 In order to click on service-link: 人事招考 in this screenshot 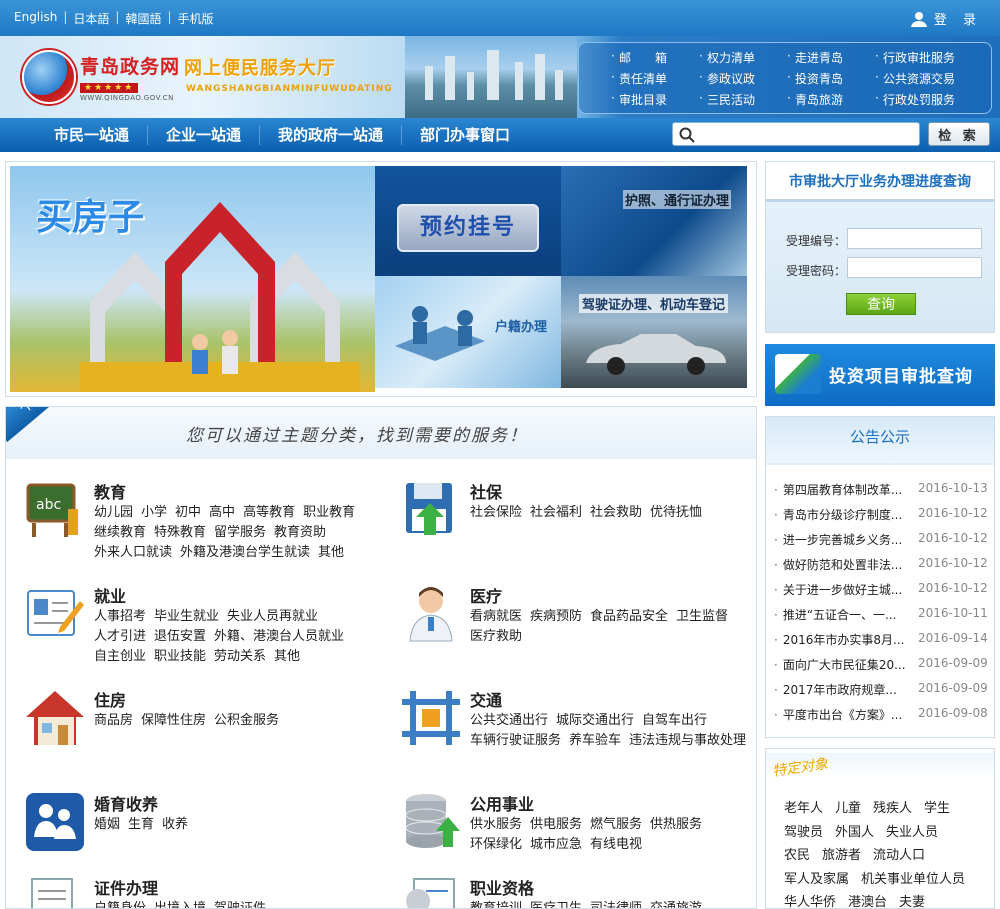, I will do `click(120, 616)`.